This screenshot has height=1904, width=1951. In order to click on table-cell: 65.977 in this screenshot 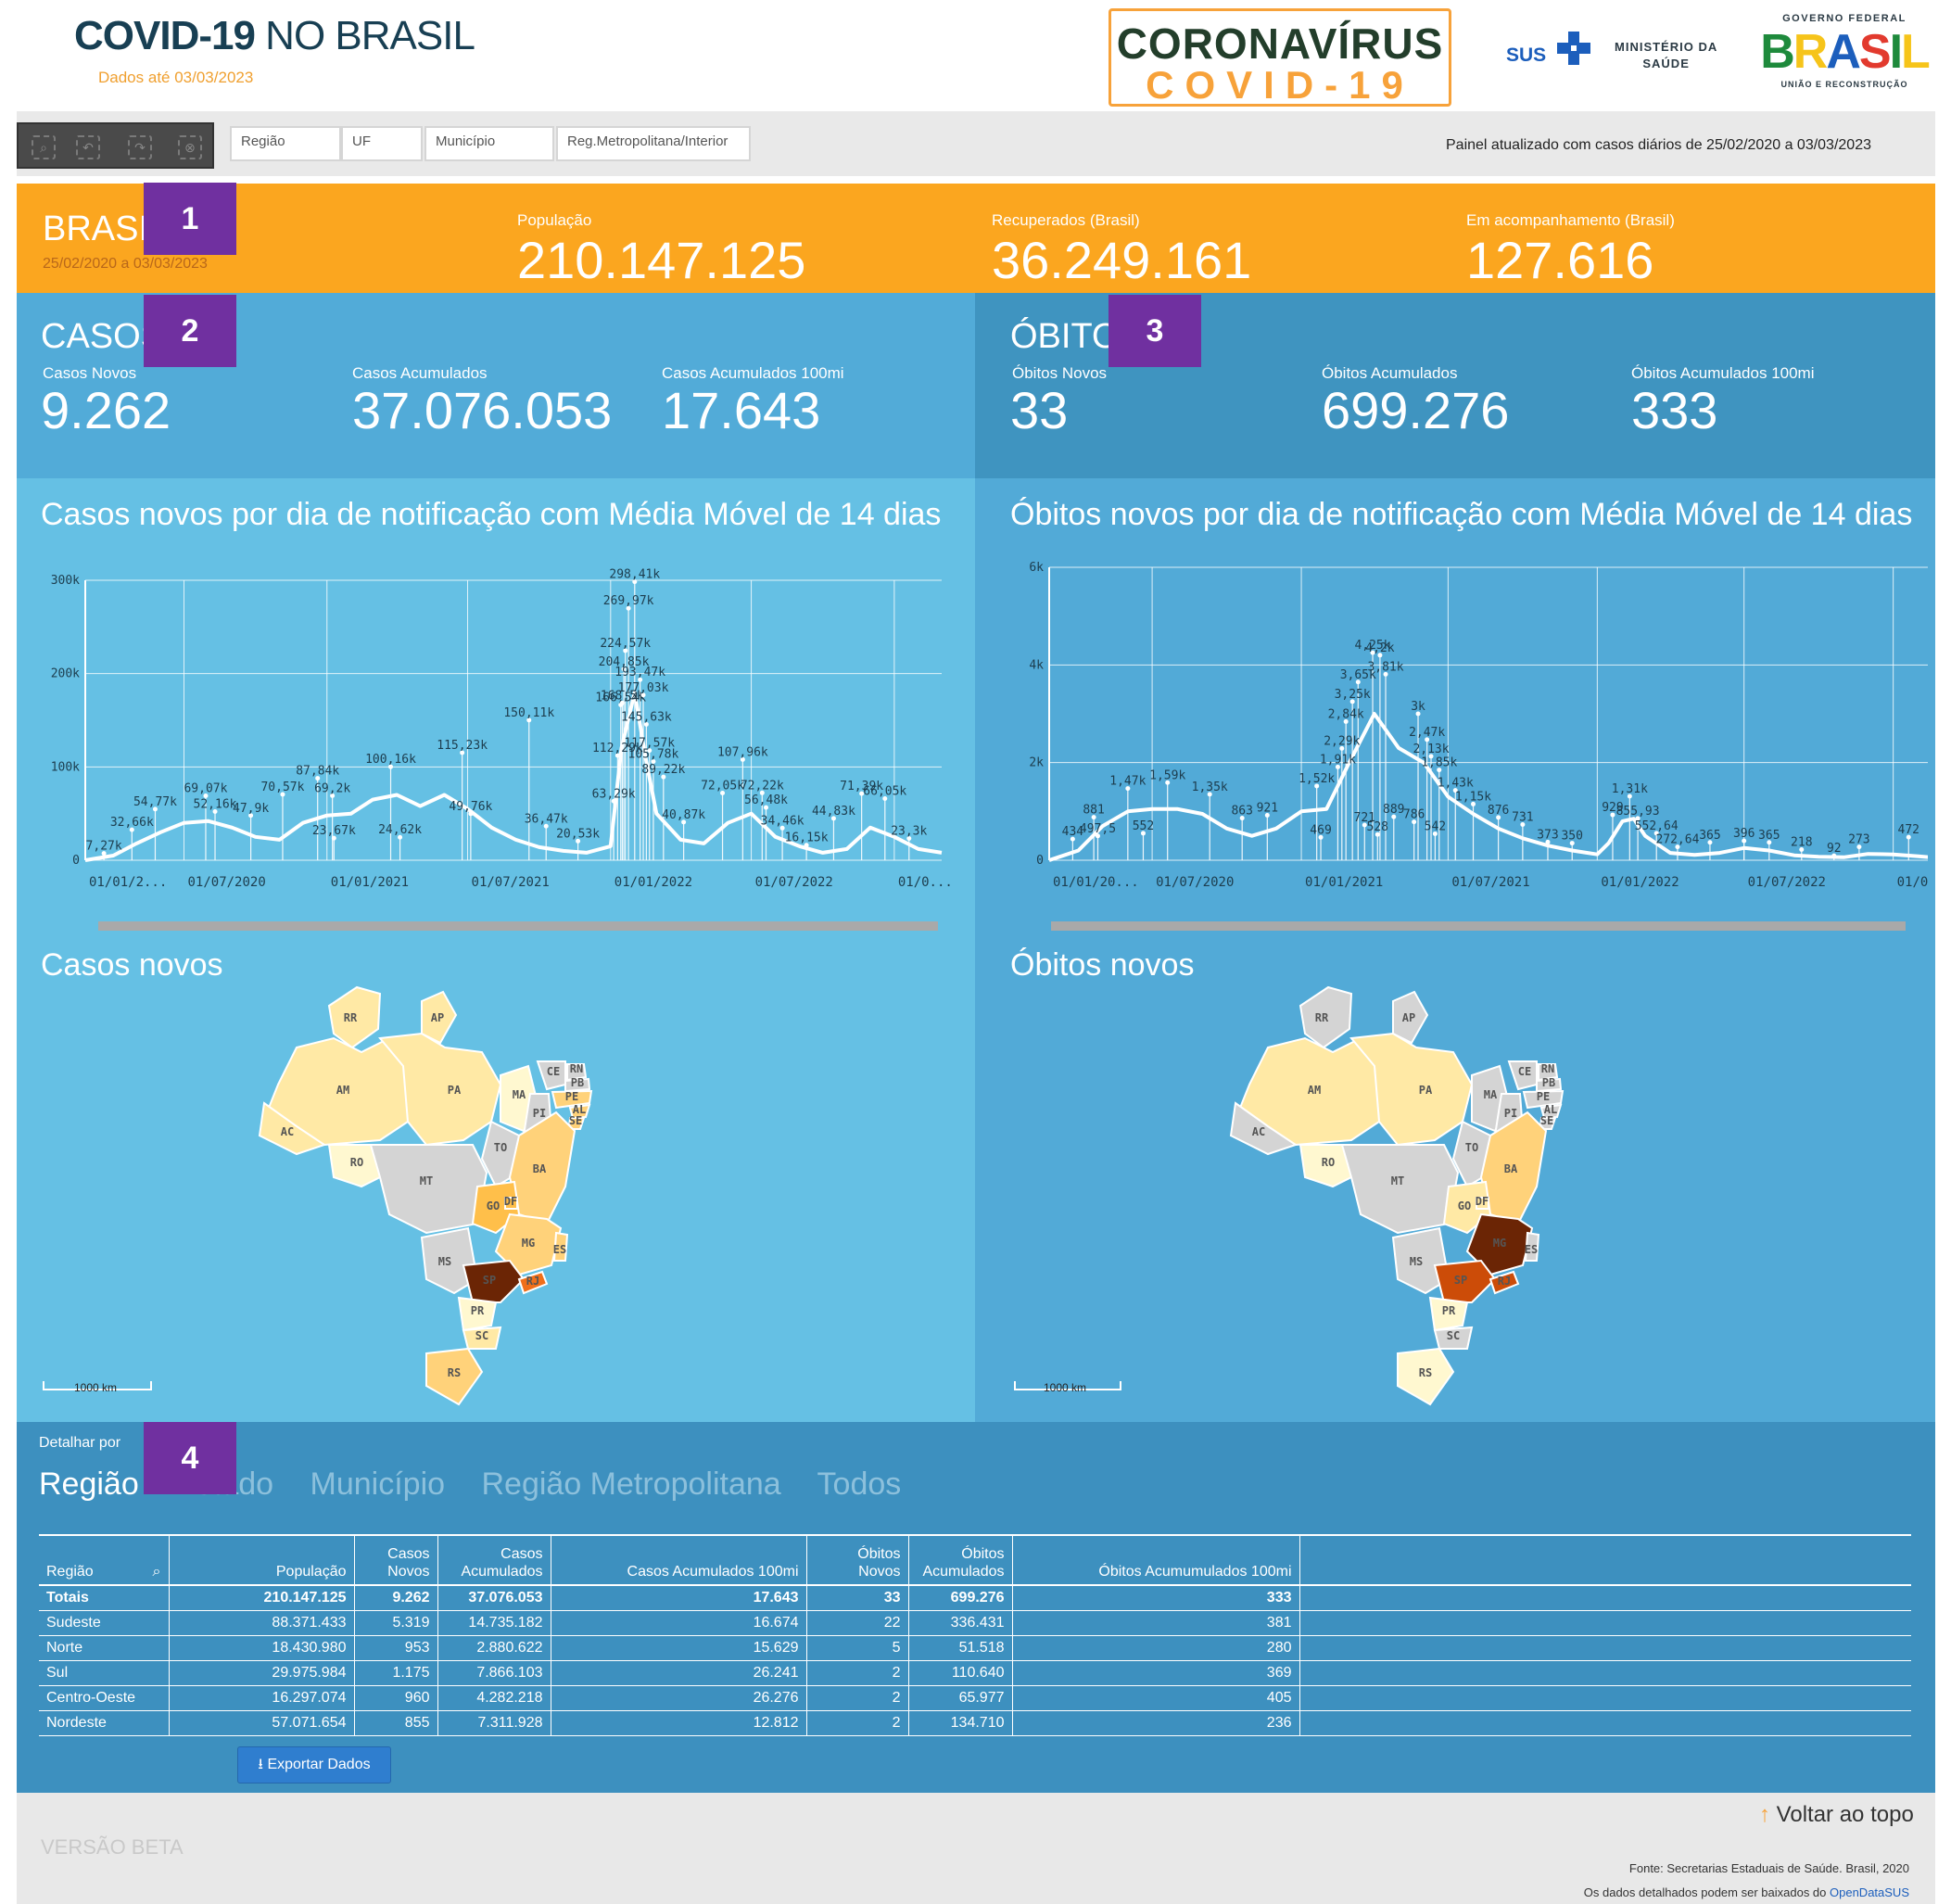, I will do `click(961, 1698)`.